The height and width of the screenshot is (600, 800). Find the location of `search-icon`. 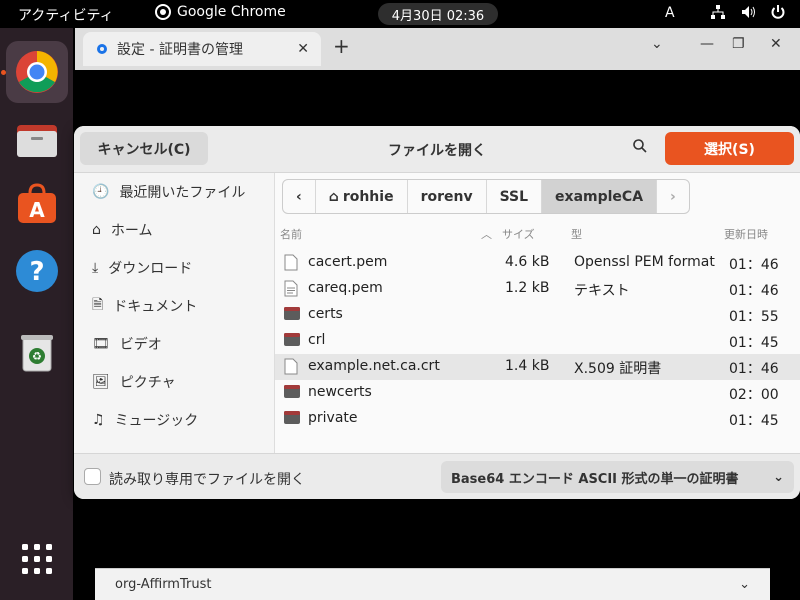

search-icon is located at coordinates (640, 148).